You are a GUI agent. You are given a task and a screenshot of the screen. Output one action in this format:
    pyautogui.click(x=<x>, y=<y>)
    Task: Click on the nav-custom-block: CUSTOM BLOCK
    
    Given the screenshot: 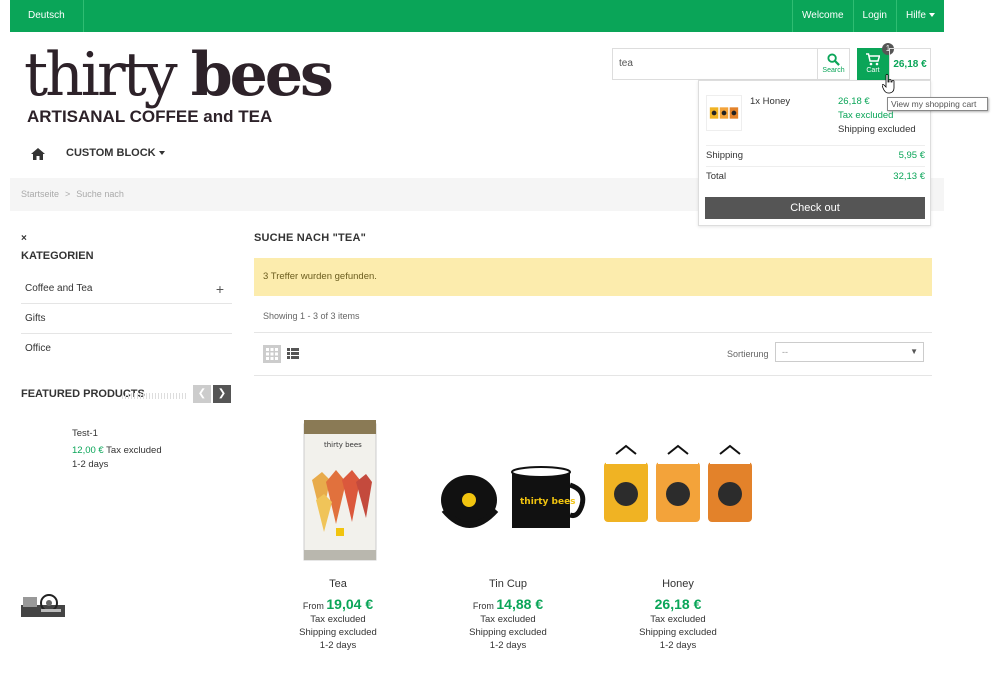 What is the action you would take?
    pyautogui.click(x=115, y=153)
    